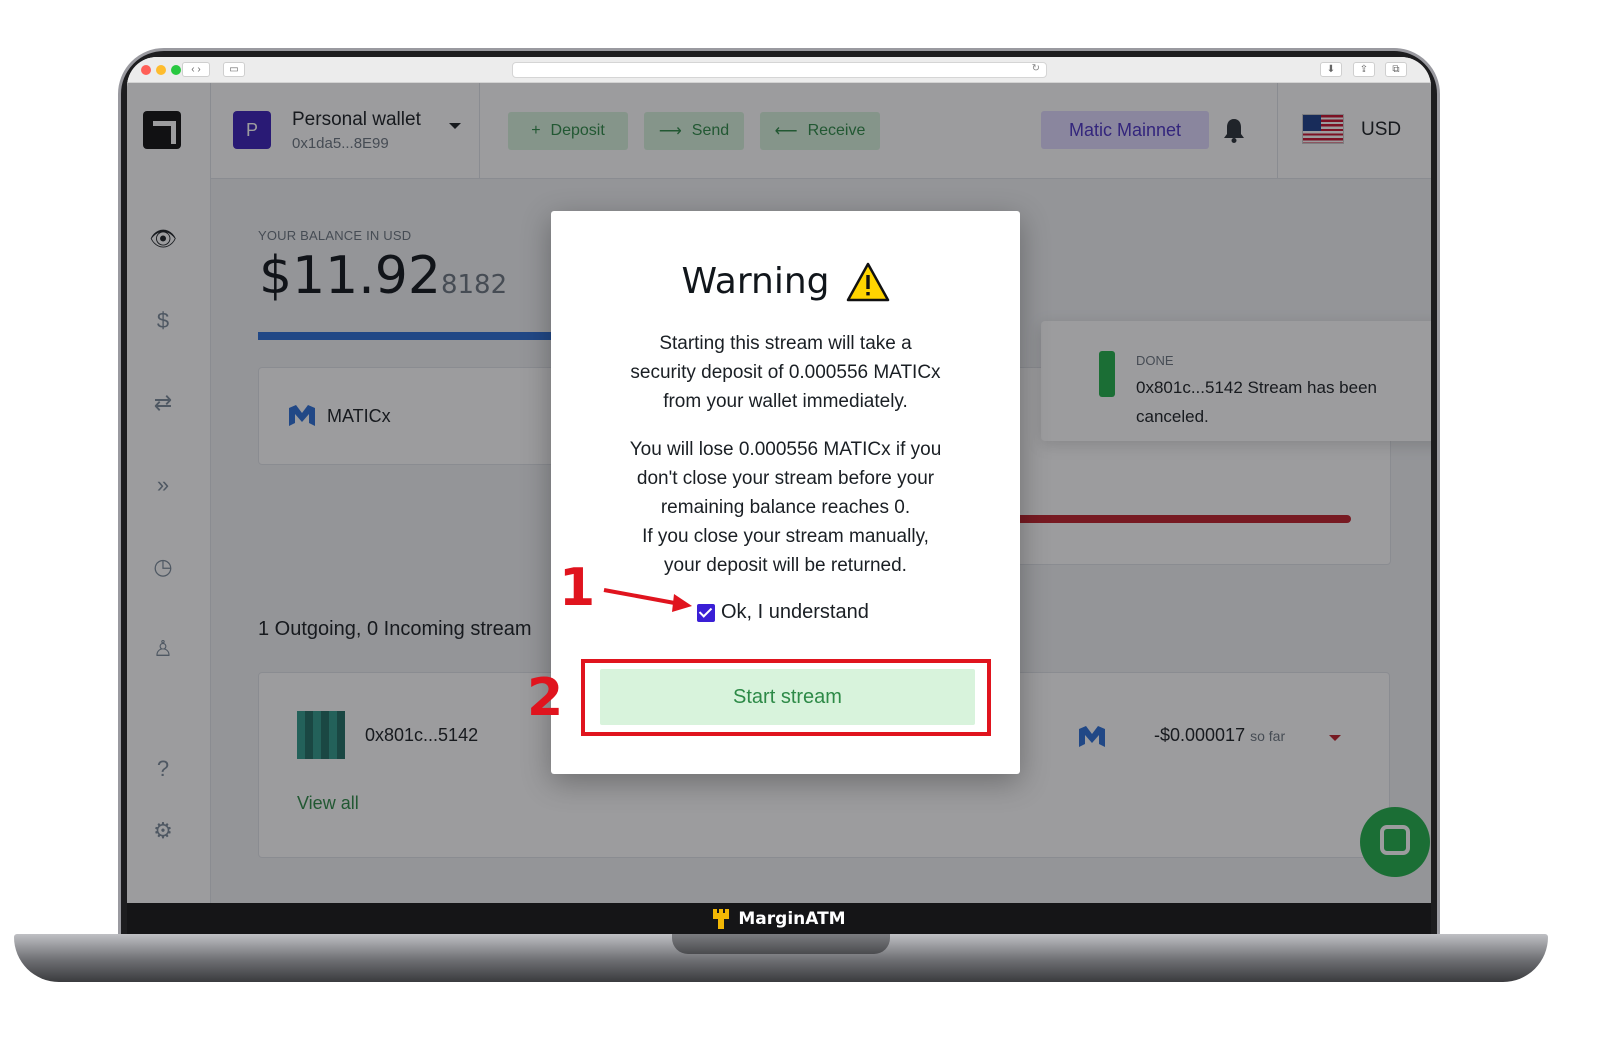 This screenshot has height=1061, width=1600. Describe the element at coordinates (786, 697) in the screenshot. I see `annotation-highlight-box` at that location.